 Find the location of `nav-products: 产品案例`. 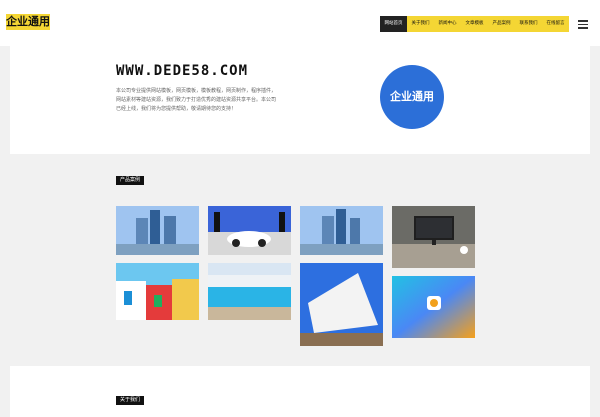

nav-products: 产品案例 is located at coordinates (501, 24).